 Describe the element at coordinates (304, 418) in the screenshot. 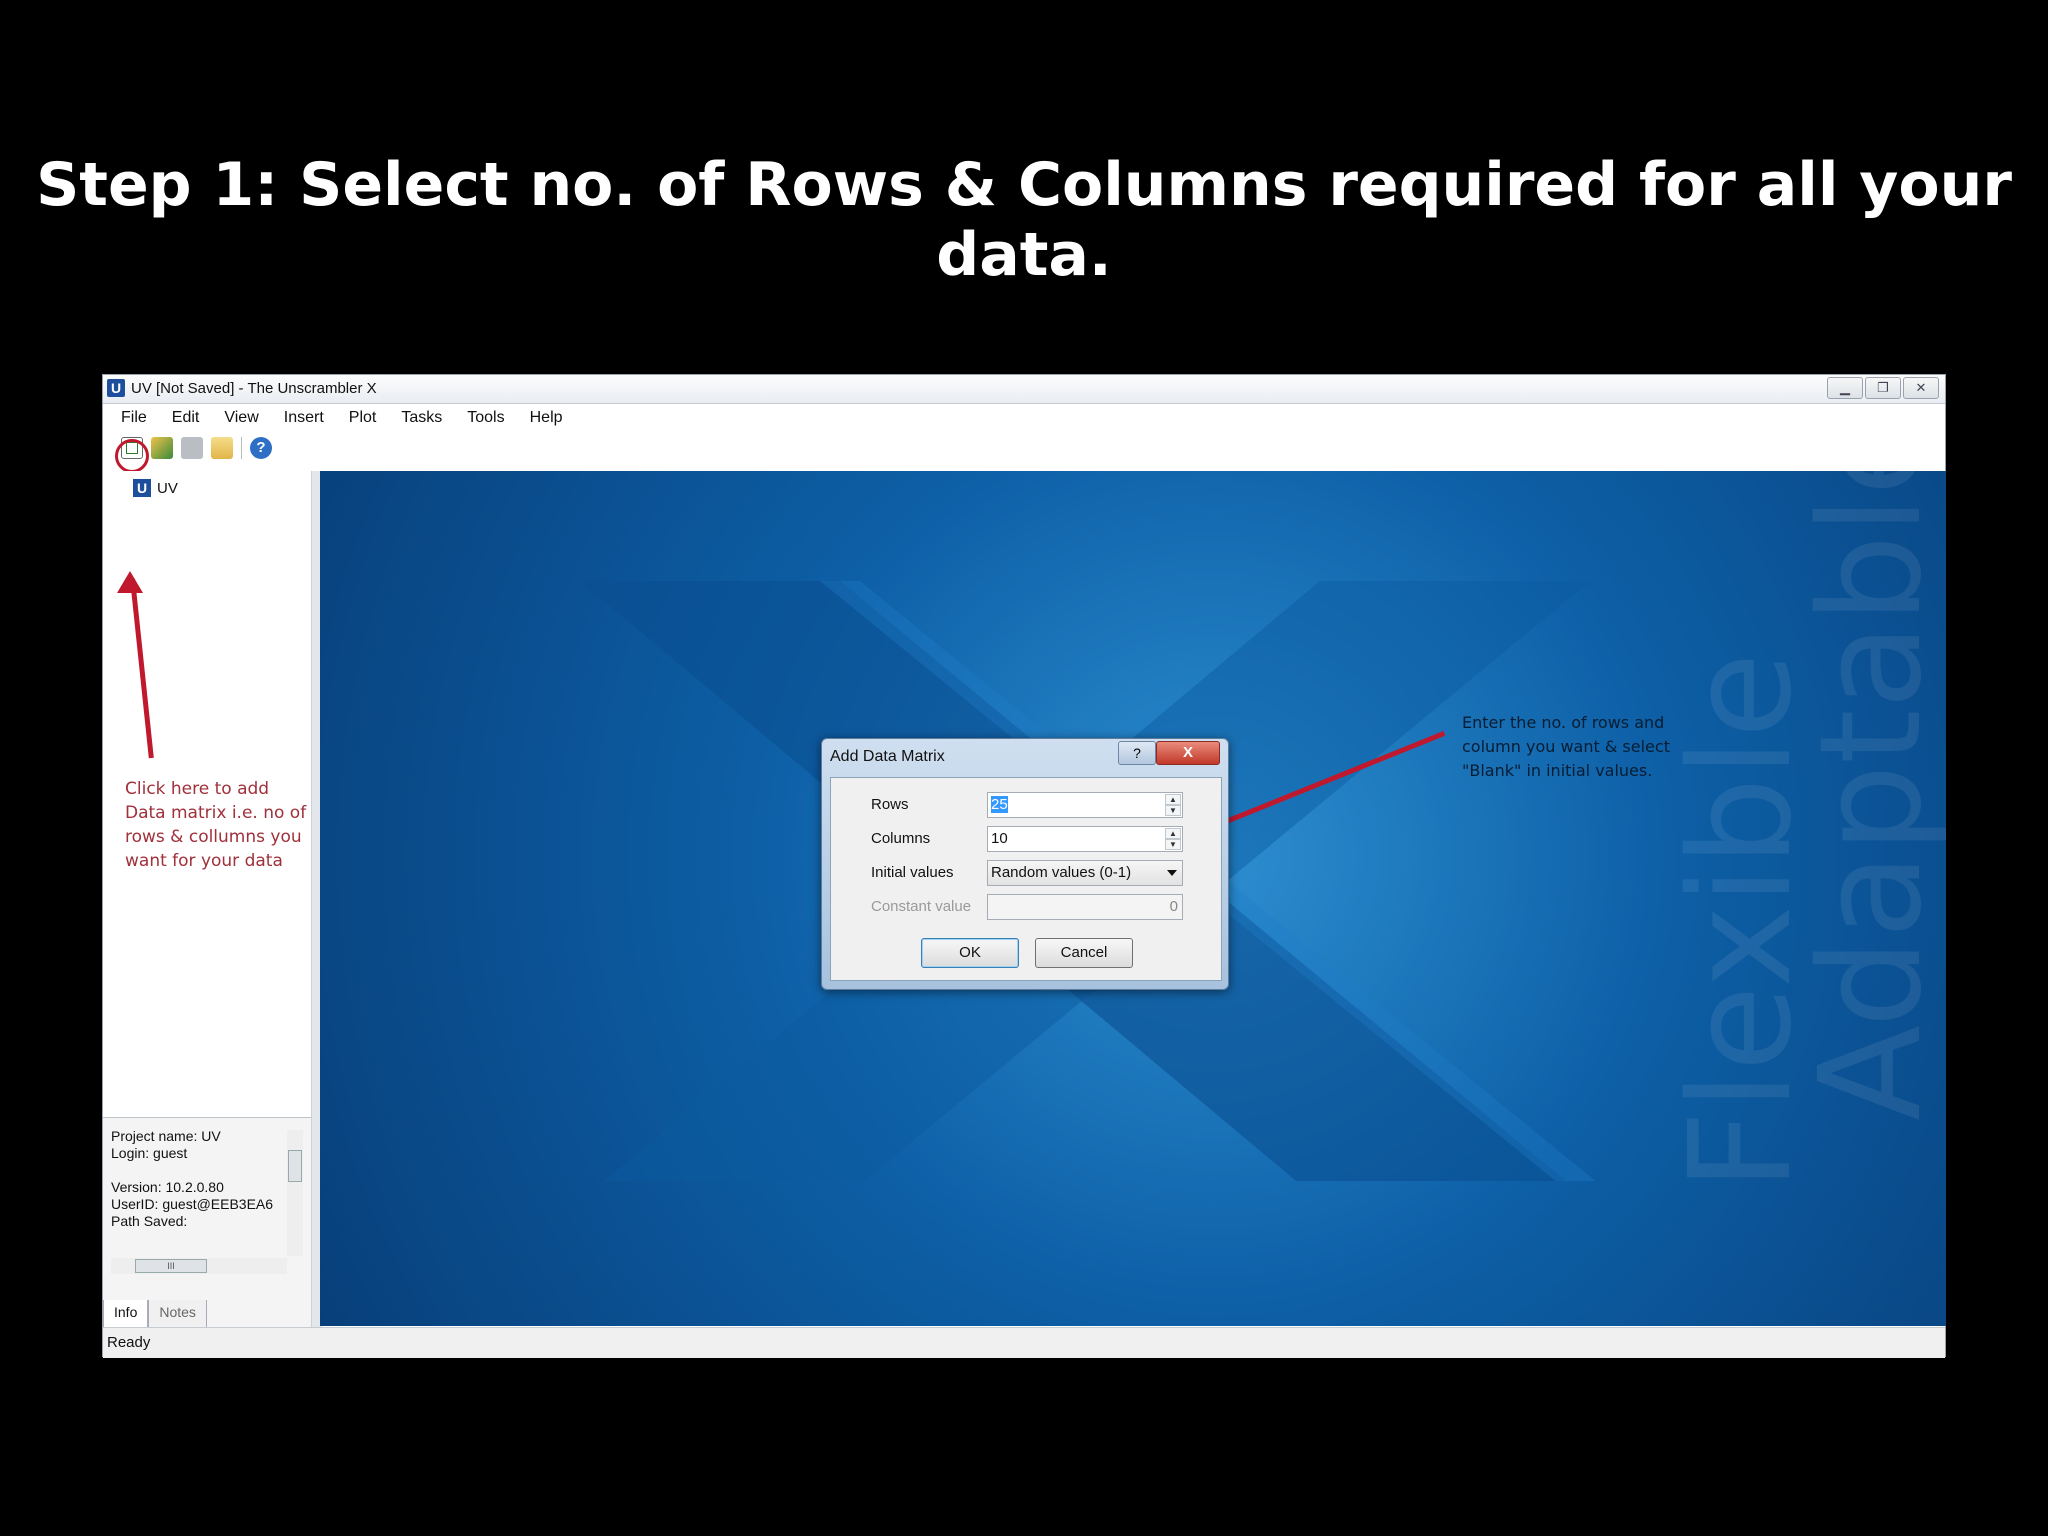

I see `menu-insert: Insert` at that location.